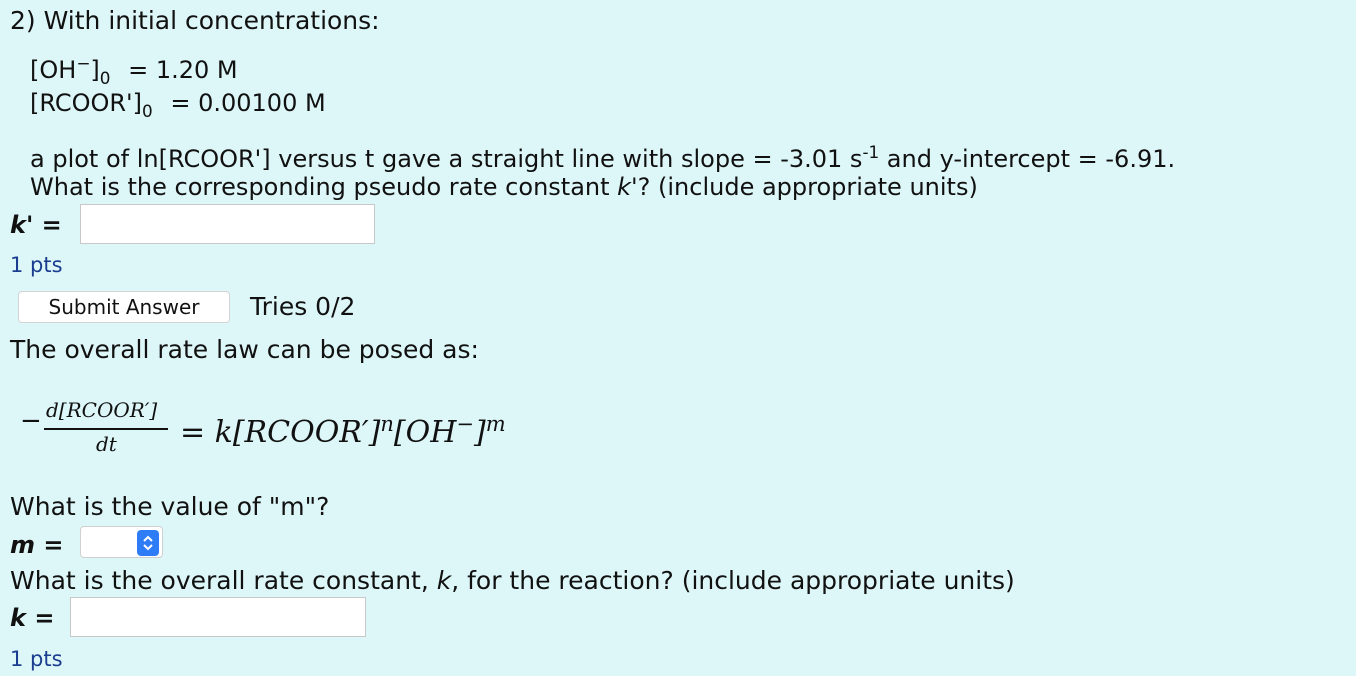 The height and width of the screenshot is (676, 1356). What do you see at coordinates (106, 429) in the screenshot?
I see `fraction-bar` at bounding box center [106, 429].